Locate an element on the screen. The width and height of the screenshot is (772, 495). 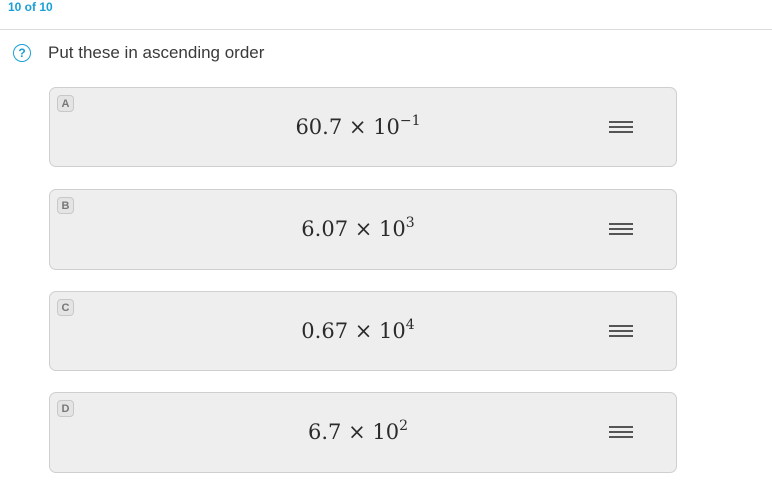
exponent: 2 is located at coordinates (404, 426).